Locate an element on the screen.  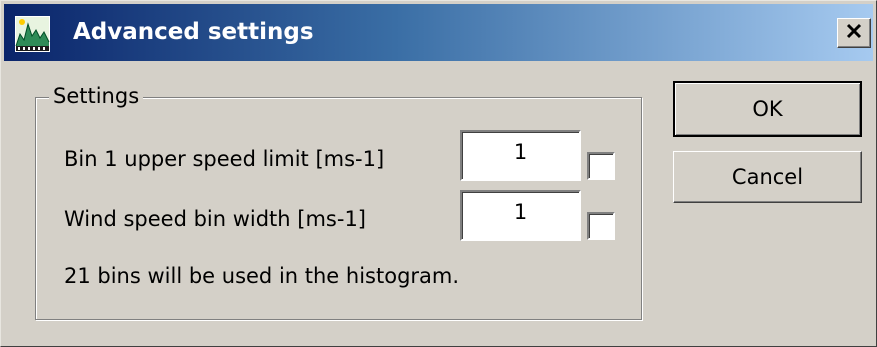
bin1-upper-speed-label: Bin 1 upper speed limit [ms-1] is located at coordinates (224, 159).